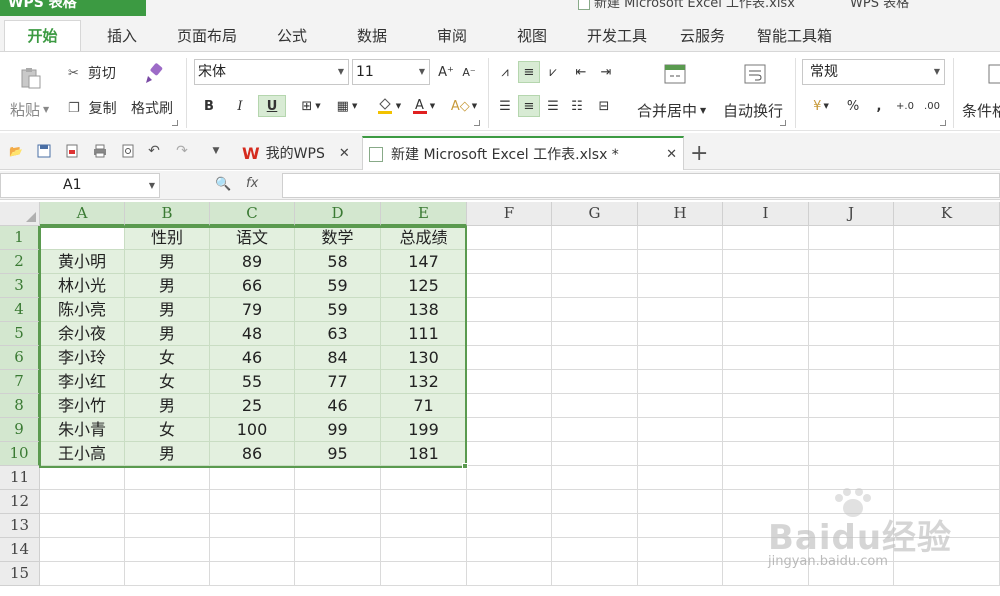  What do you see at coordinates (424, 358) in the screenshot?
I see `cell-e6: 130` at bounding box center [424, 358].